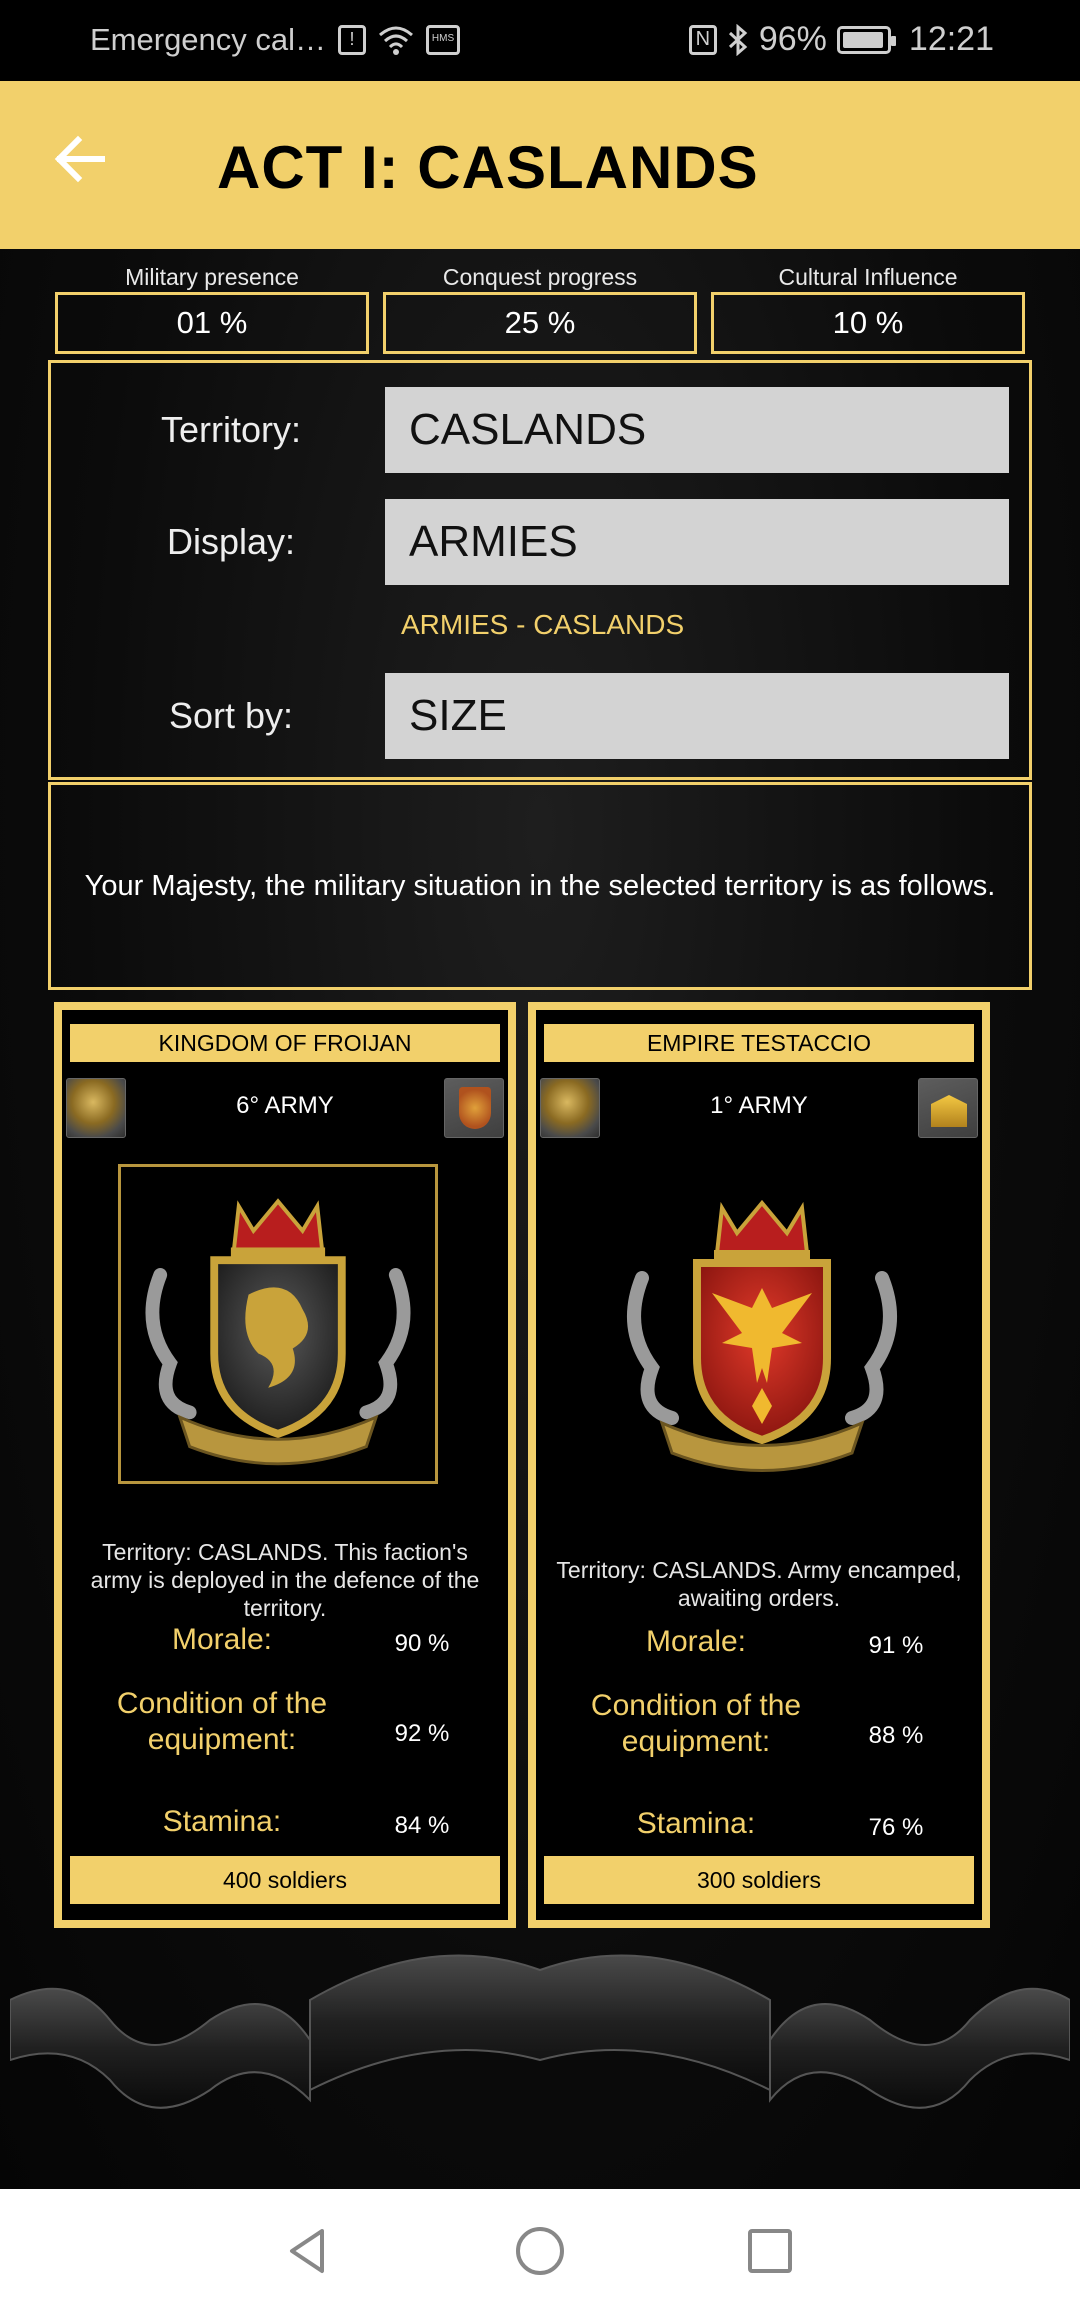  What do you see at coordinates (697, 716) in the screenshot?
I see `sort-select: SIZE` at bounding box center [697, 716].